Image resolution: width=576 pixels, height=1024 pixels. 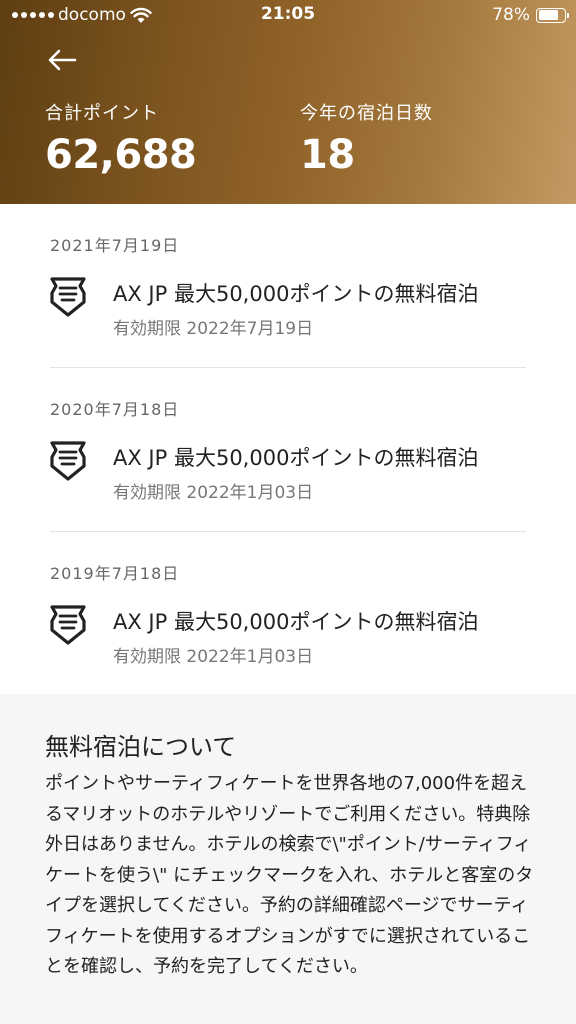 I want to click on total-points-value: 62,688, so click(x=121, y=155).